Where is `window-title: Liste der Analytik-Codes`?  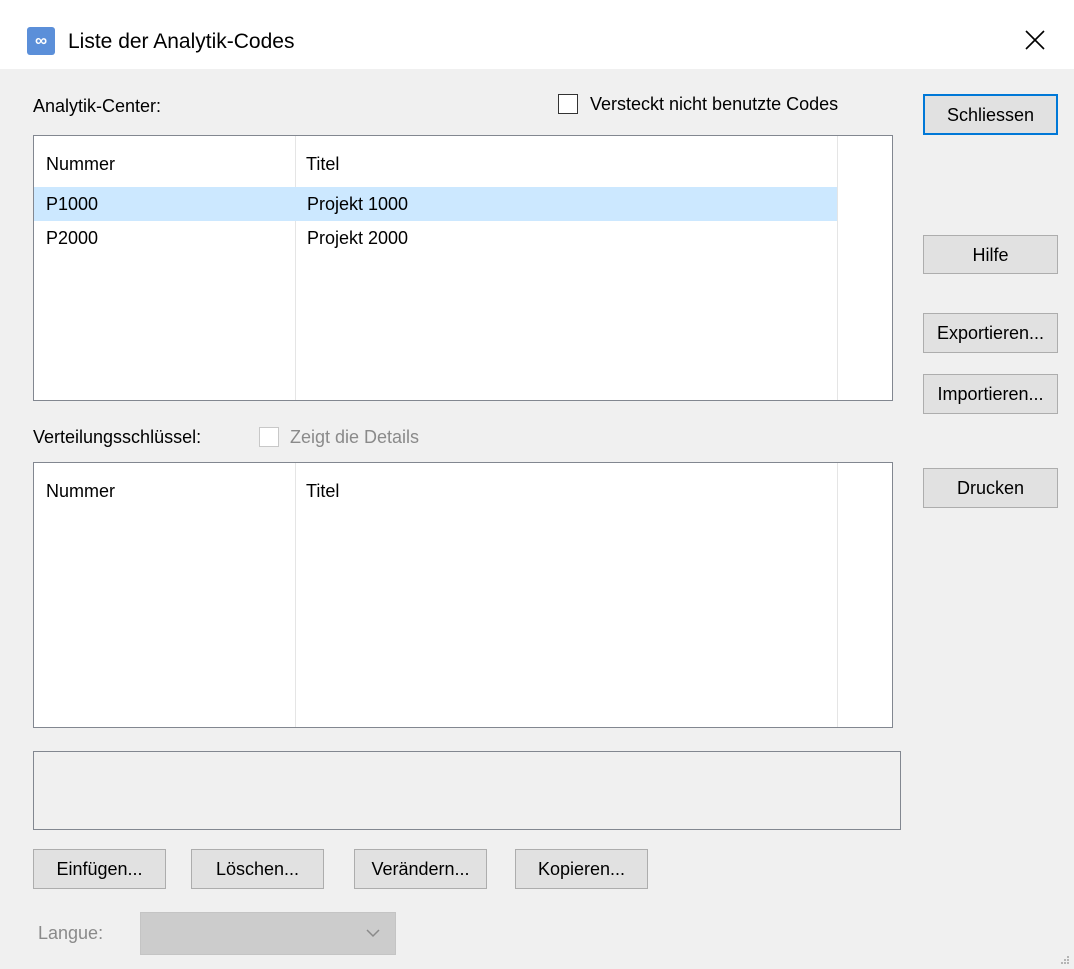 window-title: Liste der Analytik-Codes is located at coordinates (181, 41).